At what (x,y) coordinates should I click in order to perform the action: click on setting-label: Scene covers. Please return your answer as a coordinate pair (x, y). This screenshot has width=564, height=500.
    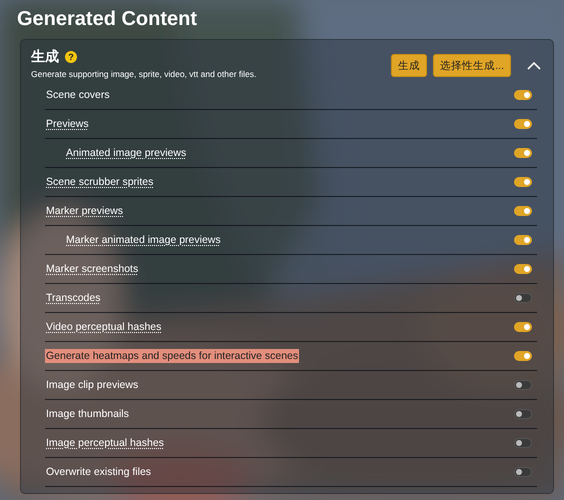
    Looking at the image, I should click on (78, 95).